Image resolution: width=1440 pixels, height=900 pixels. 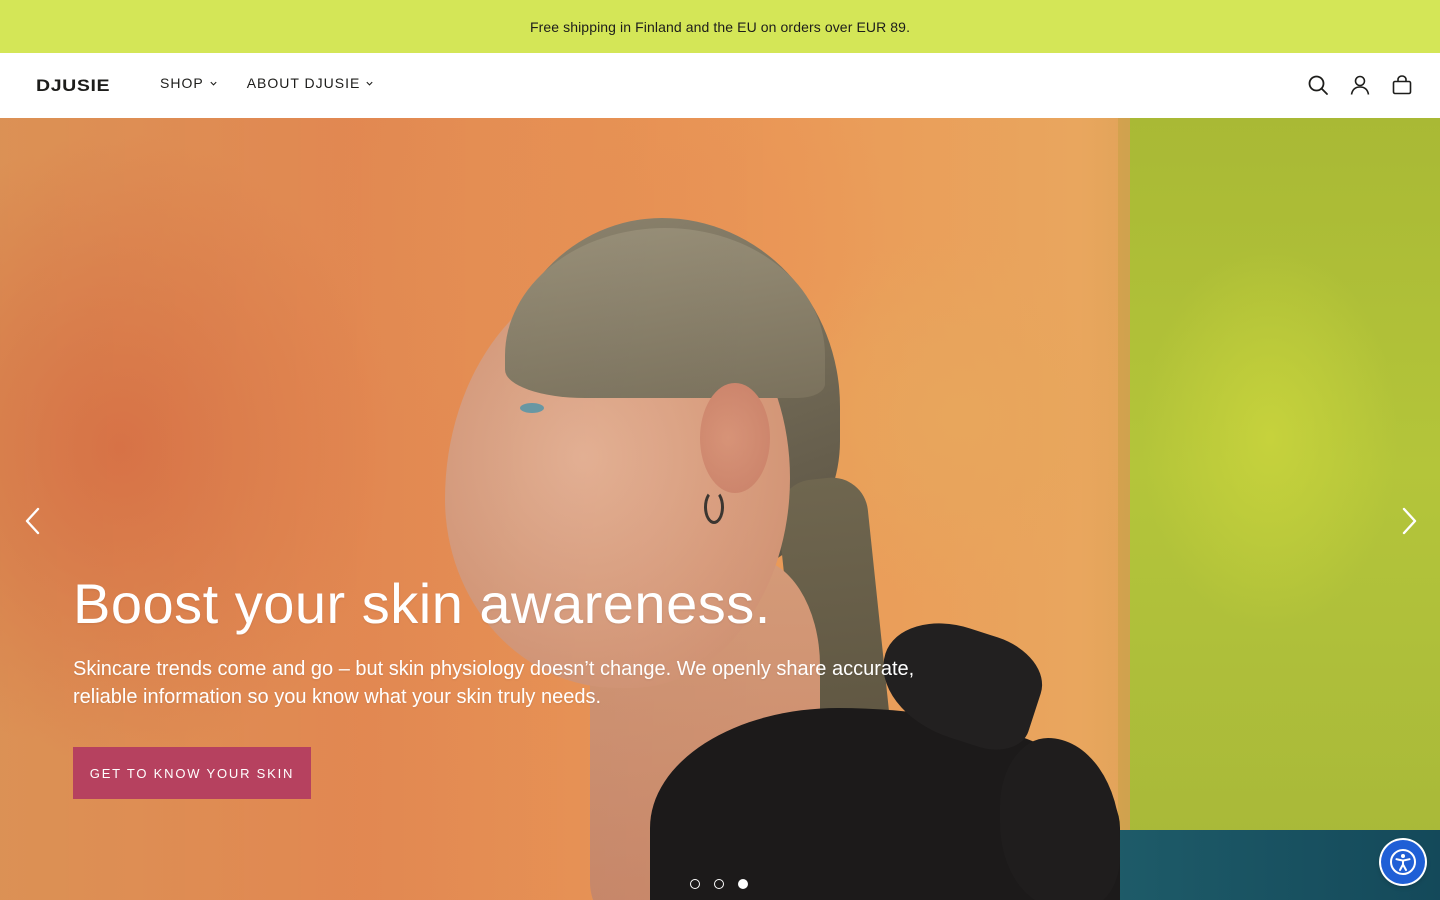 I want to click on accessibility-icon, so click(x=1403, y=862).